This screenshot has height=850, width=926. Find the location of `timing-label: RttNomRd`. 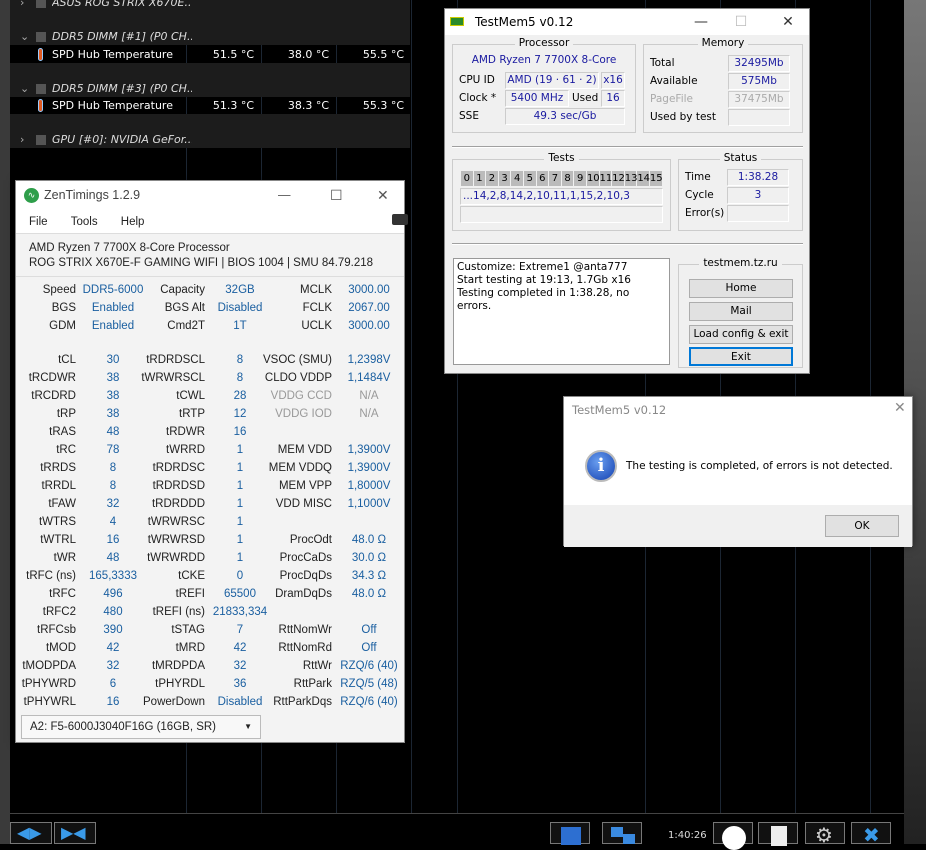

timing-label: RttNomRd is located at coordinates (305, 648).